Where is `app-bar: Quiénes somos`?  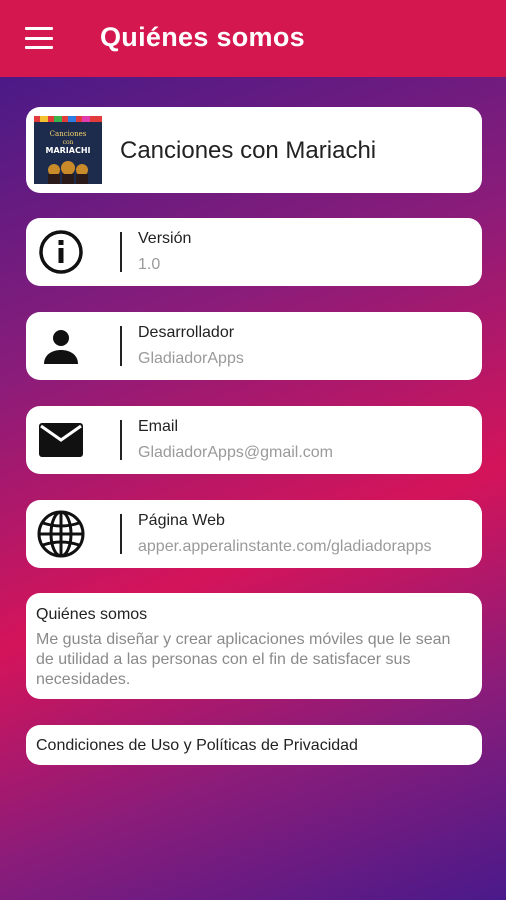 app-bar: Quiénes somos is located at coordinates (253, 38).